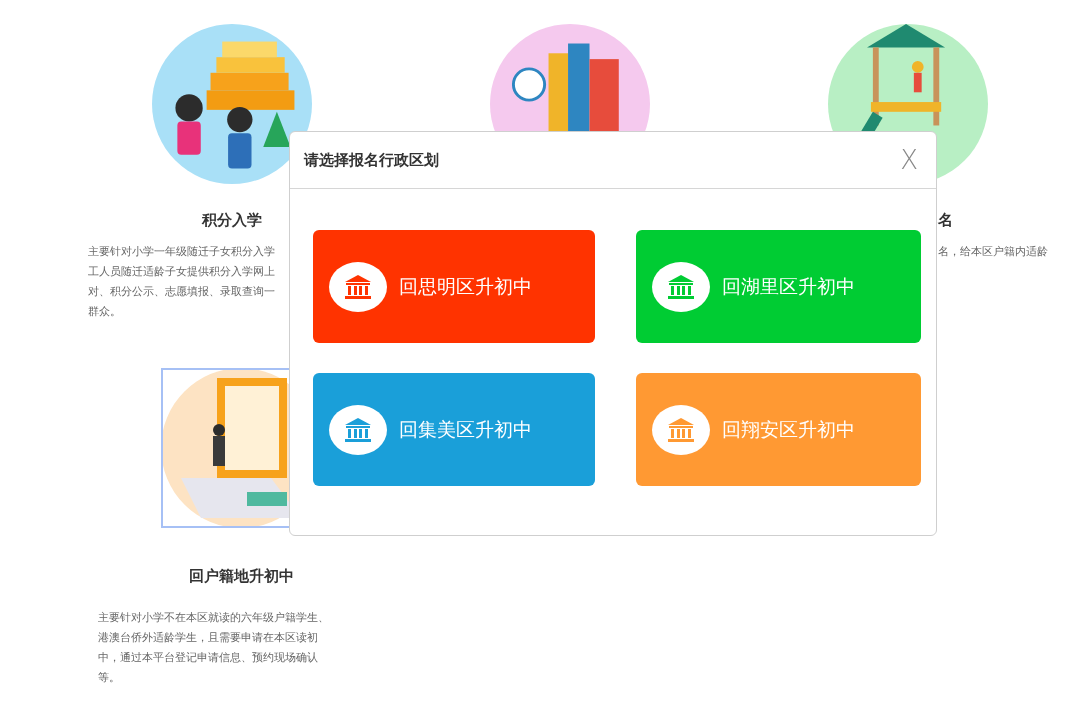 This screenshot has height=727, width=1080. What do you see at coordinates (371, 160) in the screenshot?
I see `modal-title: 请选择报名行政区划` at bounding box center [371, 160].